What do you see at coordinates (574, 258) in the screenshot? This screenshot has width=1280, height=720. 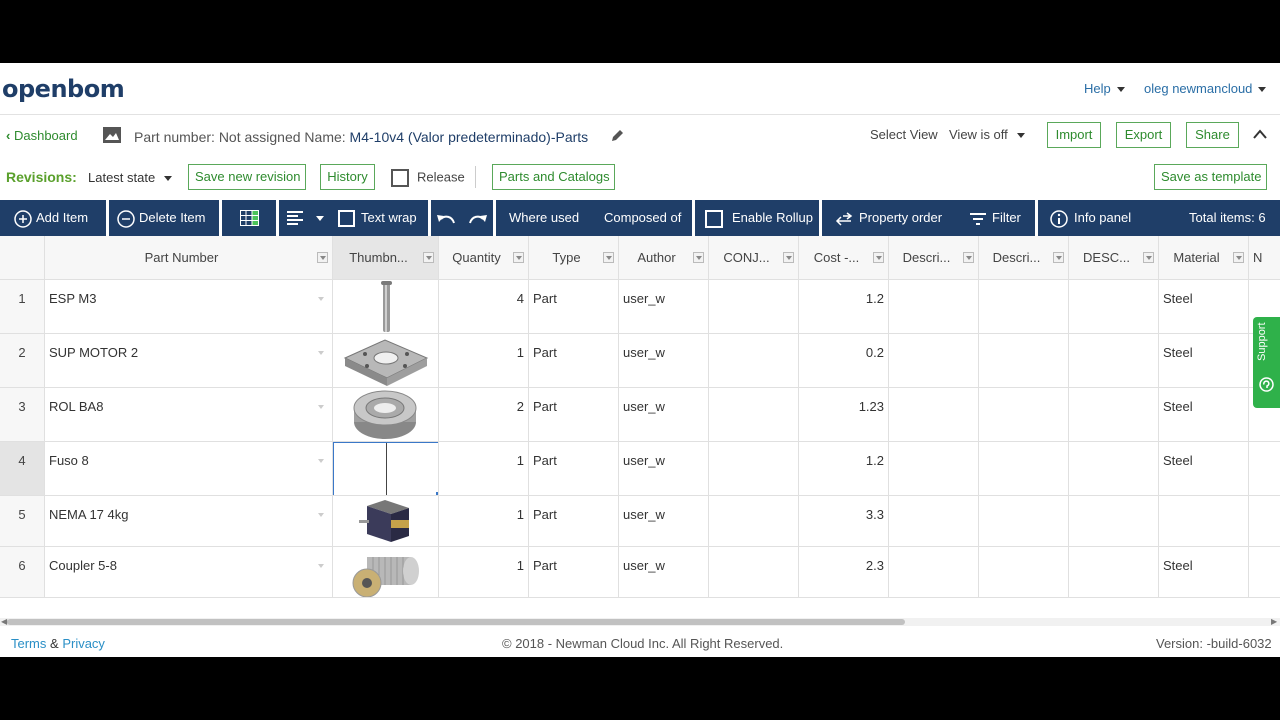 I see `column-header: Type` at bounding box center [574, 258].